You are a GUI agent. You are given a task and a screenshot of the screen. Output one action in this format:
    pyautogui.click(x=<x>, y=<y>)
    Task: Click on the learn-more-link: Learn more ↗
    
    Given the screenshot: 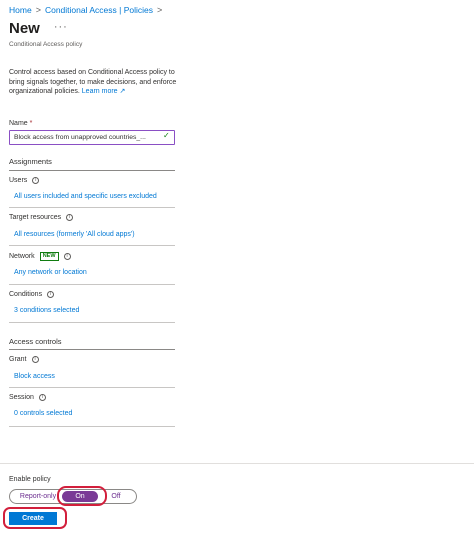 What is the action you would take?
    pyautogui.click(x=104, y=91)
    